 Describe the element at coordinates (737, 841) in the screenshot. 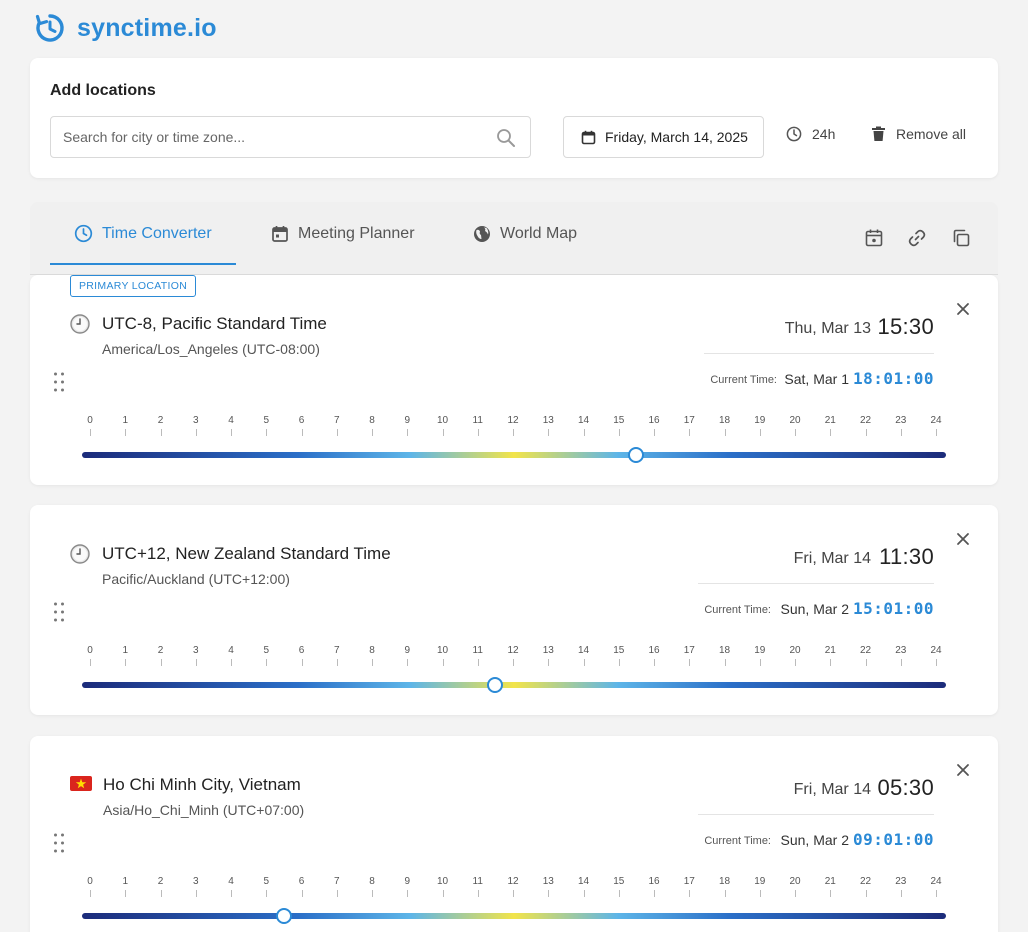

I see `current-time-label: Current Time:` at that location.